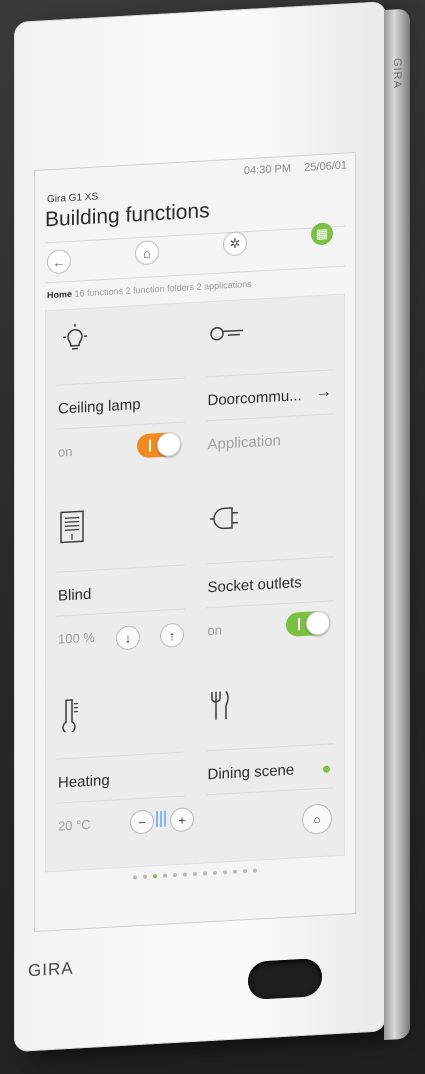 This screenshot has width=425, height=1074. What do you see at coordinates (158, 445) in the screenshot?
I see `ceiling-lamp-toggle` at bounding box center [158, 445].